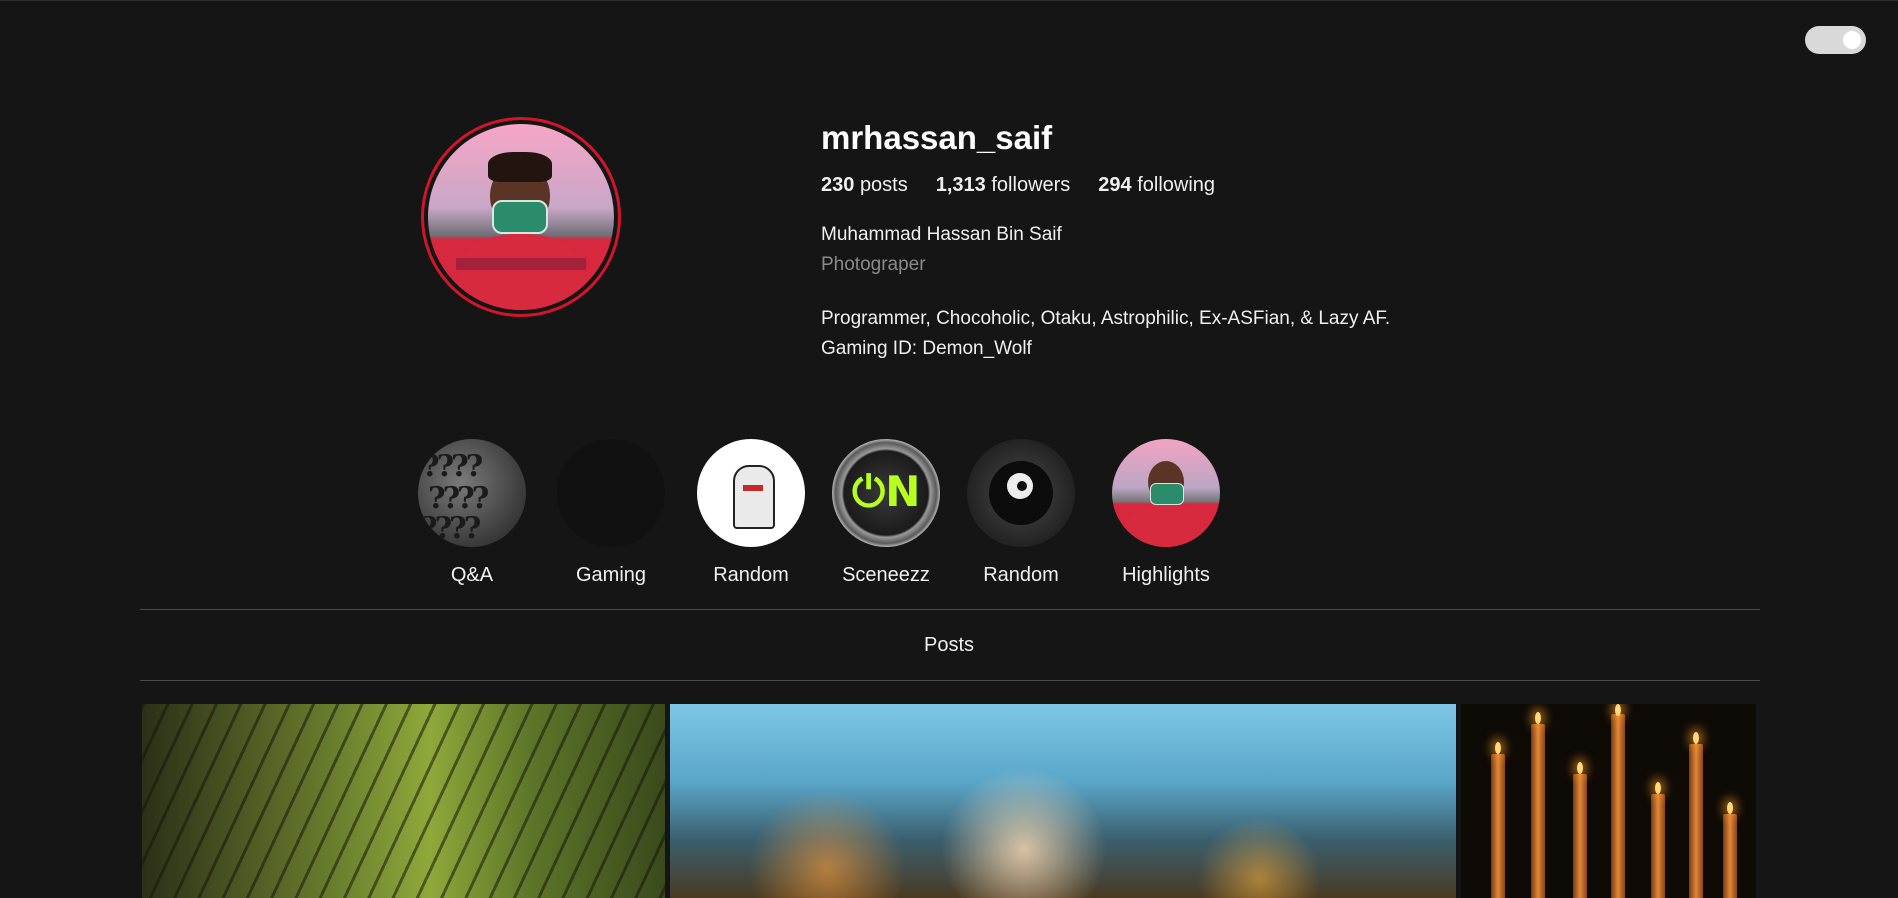 The height and width of the screenshot is (898, 1898). Describe the element at coordinates (949, 645) in the screenshot. I see `tab-posts: Posts` at that location.